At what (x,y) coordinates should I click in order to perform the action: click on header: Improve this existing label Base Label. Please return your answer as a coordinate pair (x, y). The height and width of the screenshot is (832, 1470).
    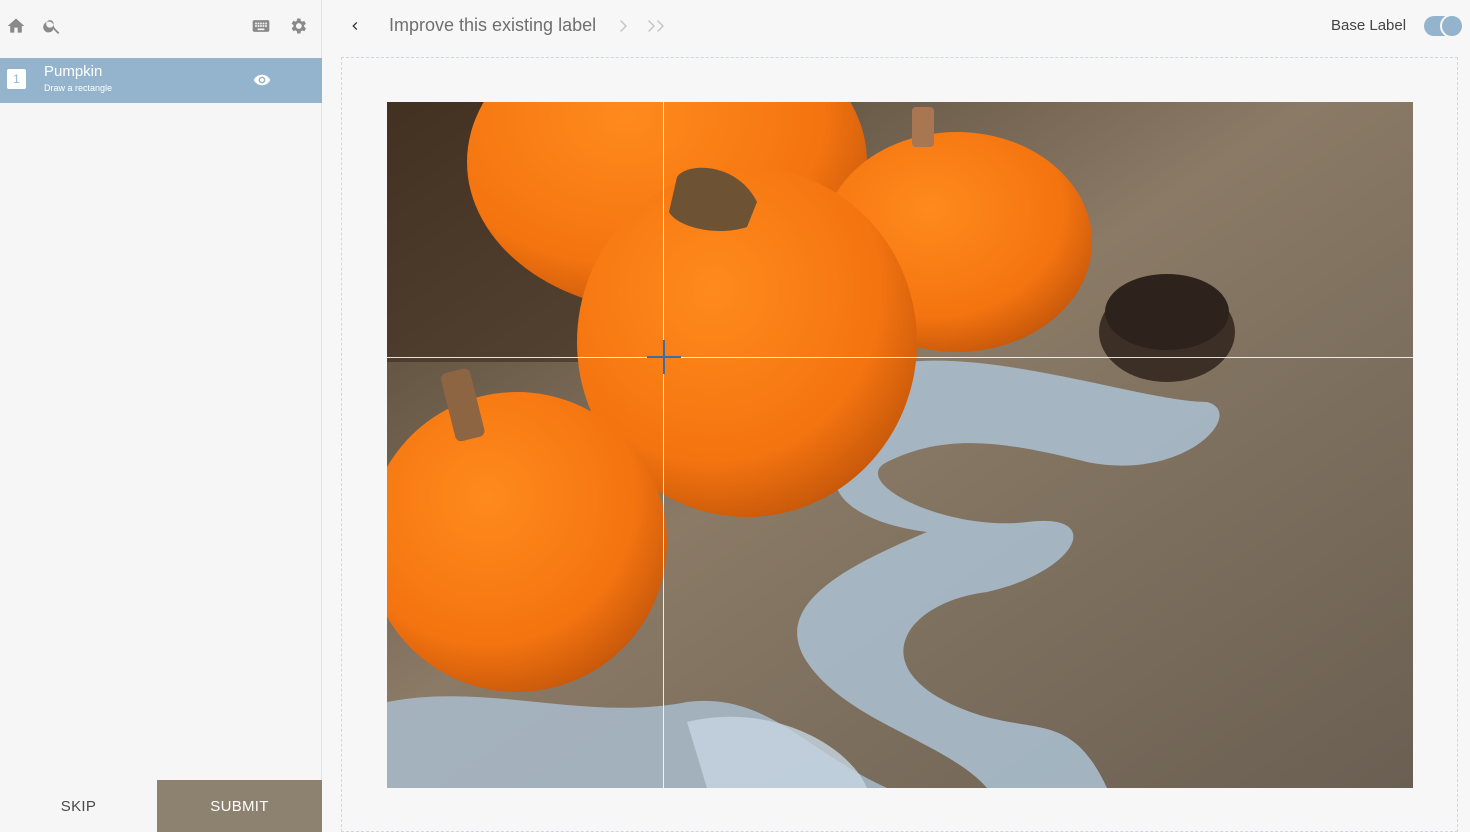
    Looking at the image, I should click on (896, 26).